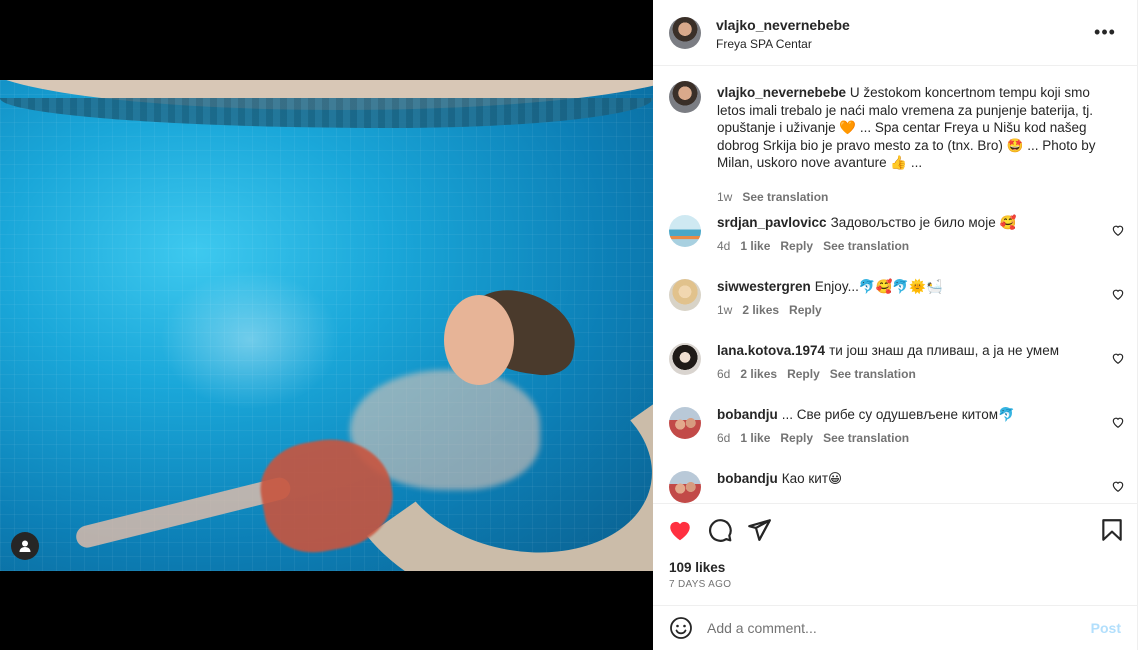 This screenshot has height=650, width=1142. Describe the element at coordinates (781, 92) in the screenshot. I see `caption-username: vlajko_nevernebebe` at that location.